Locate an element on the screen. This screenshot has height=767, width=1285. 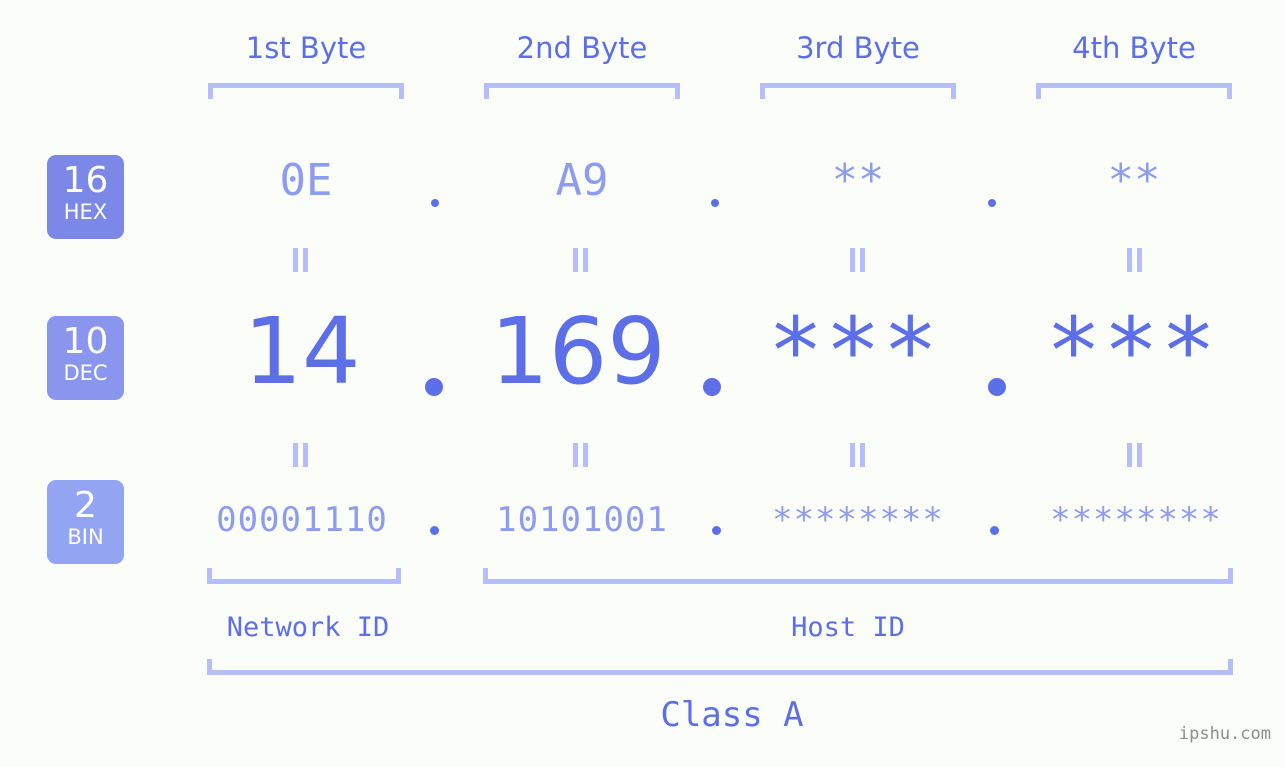
byte-header-2: 2nd Byte is located at coordinates (582, 48).